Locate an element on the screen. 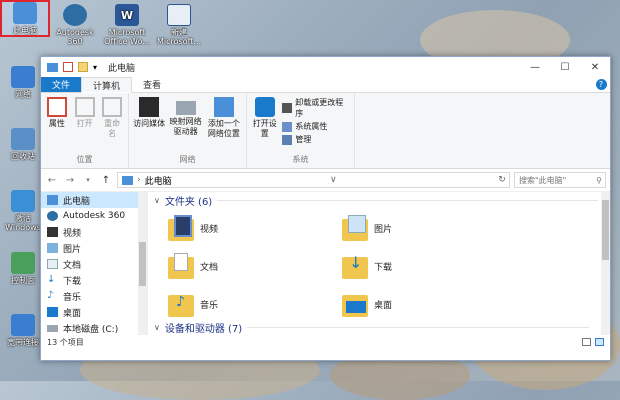 The height and width of the screenshot is (400, 620). nav-item-autodesk-360: Autodesk 360 is located at coordinates (94, 216).